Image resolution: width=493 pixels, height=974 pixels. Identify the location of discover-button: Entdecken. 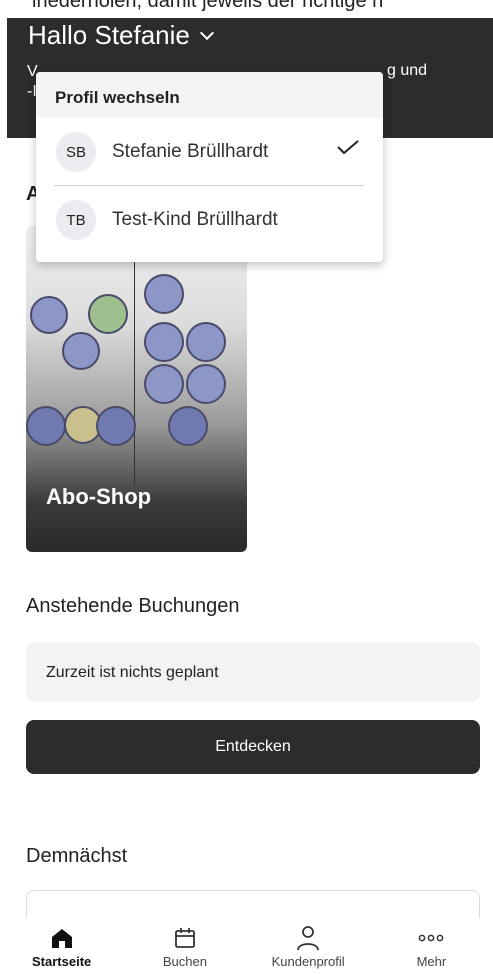
(253, 747).